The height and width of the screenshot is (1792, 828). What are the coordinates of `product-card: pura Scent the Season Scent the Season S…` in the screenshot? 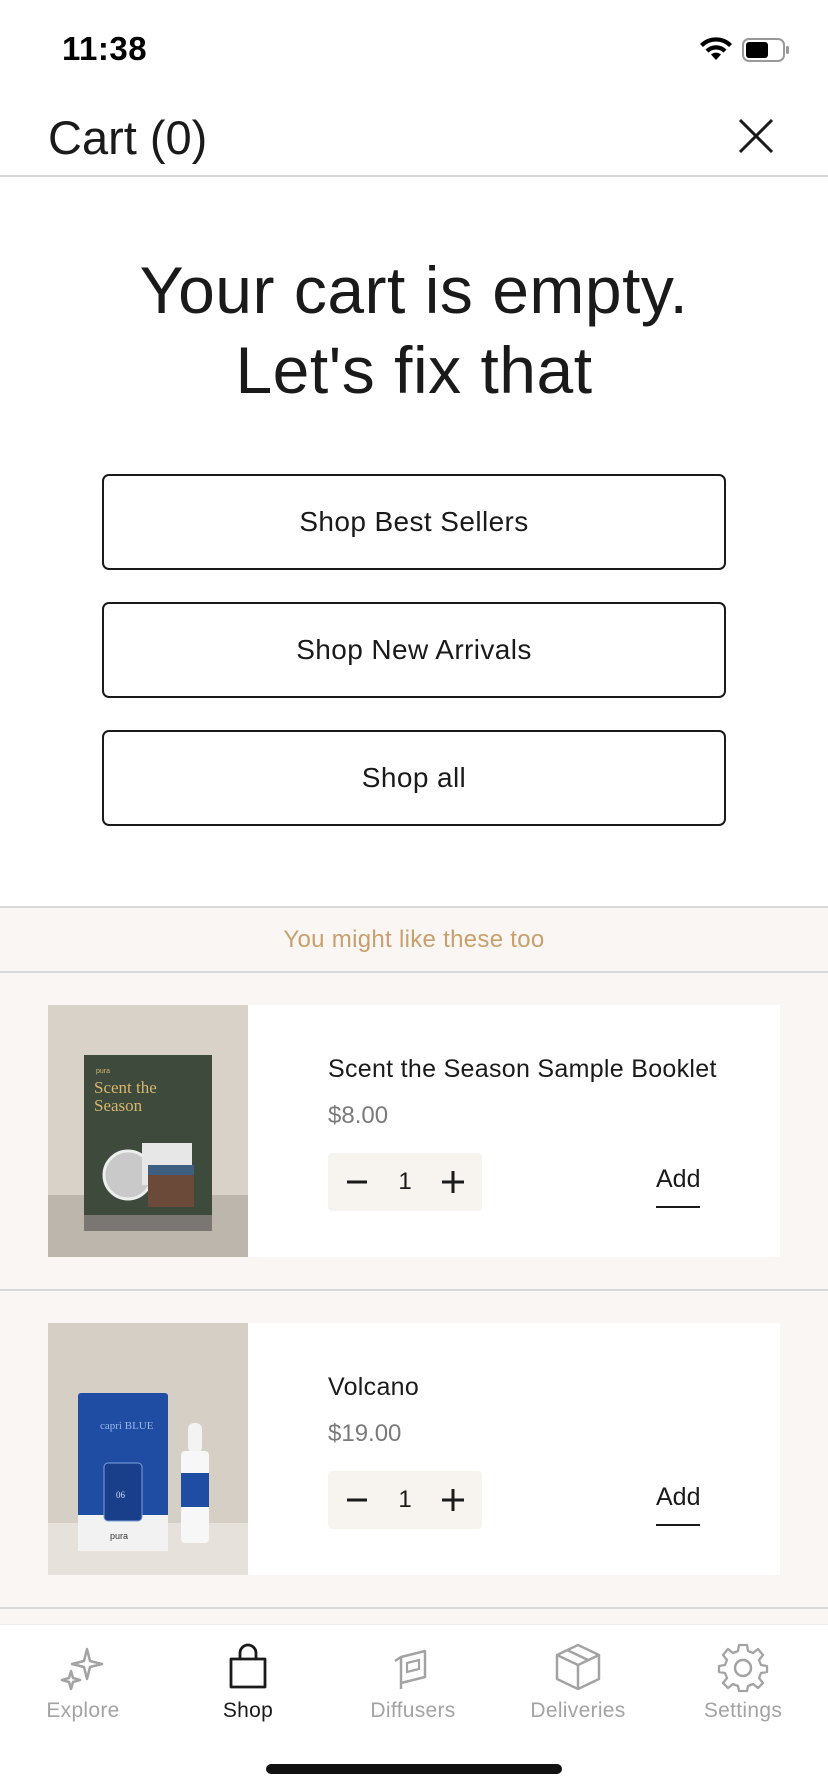 It's located at (414, 1131).